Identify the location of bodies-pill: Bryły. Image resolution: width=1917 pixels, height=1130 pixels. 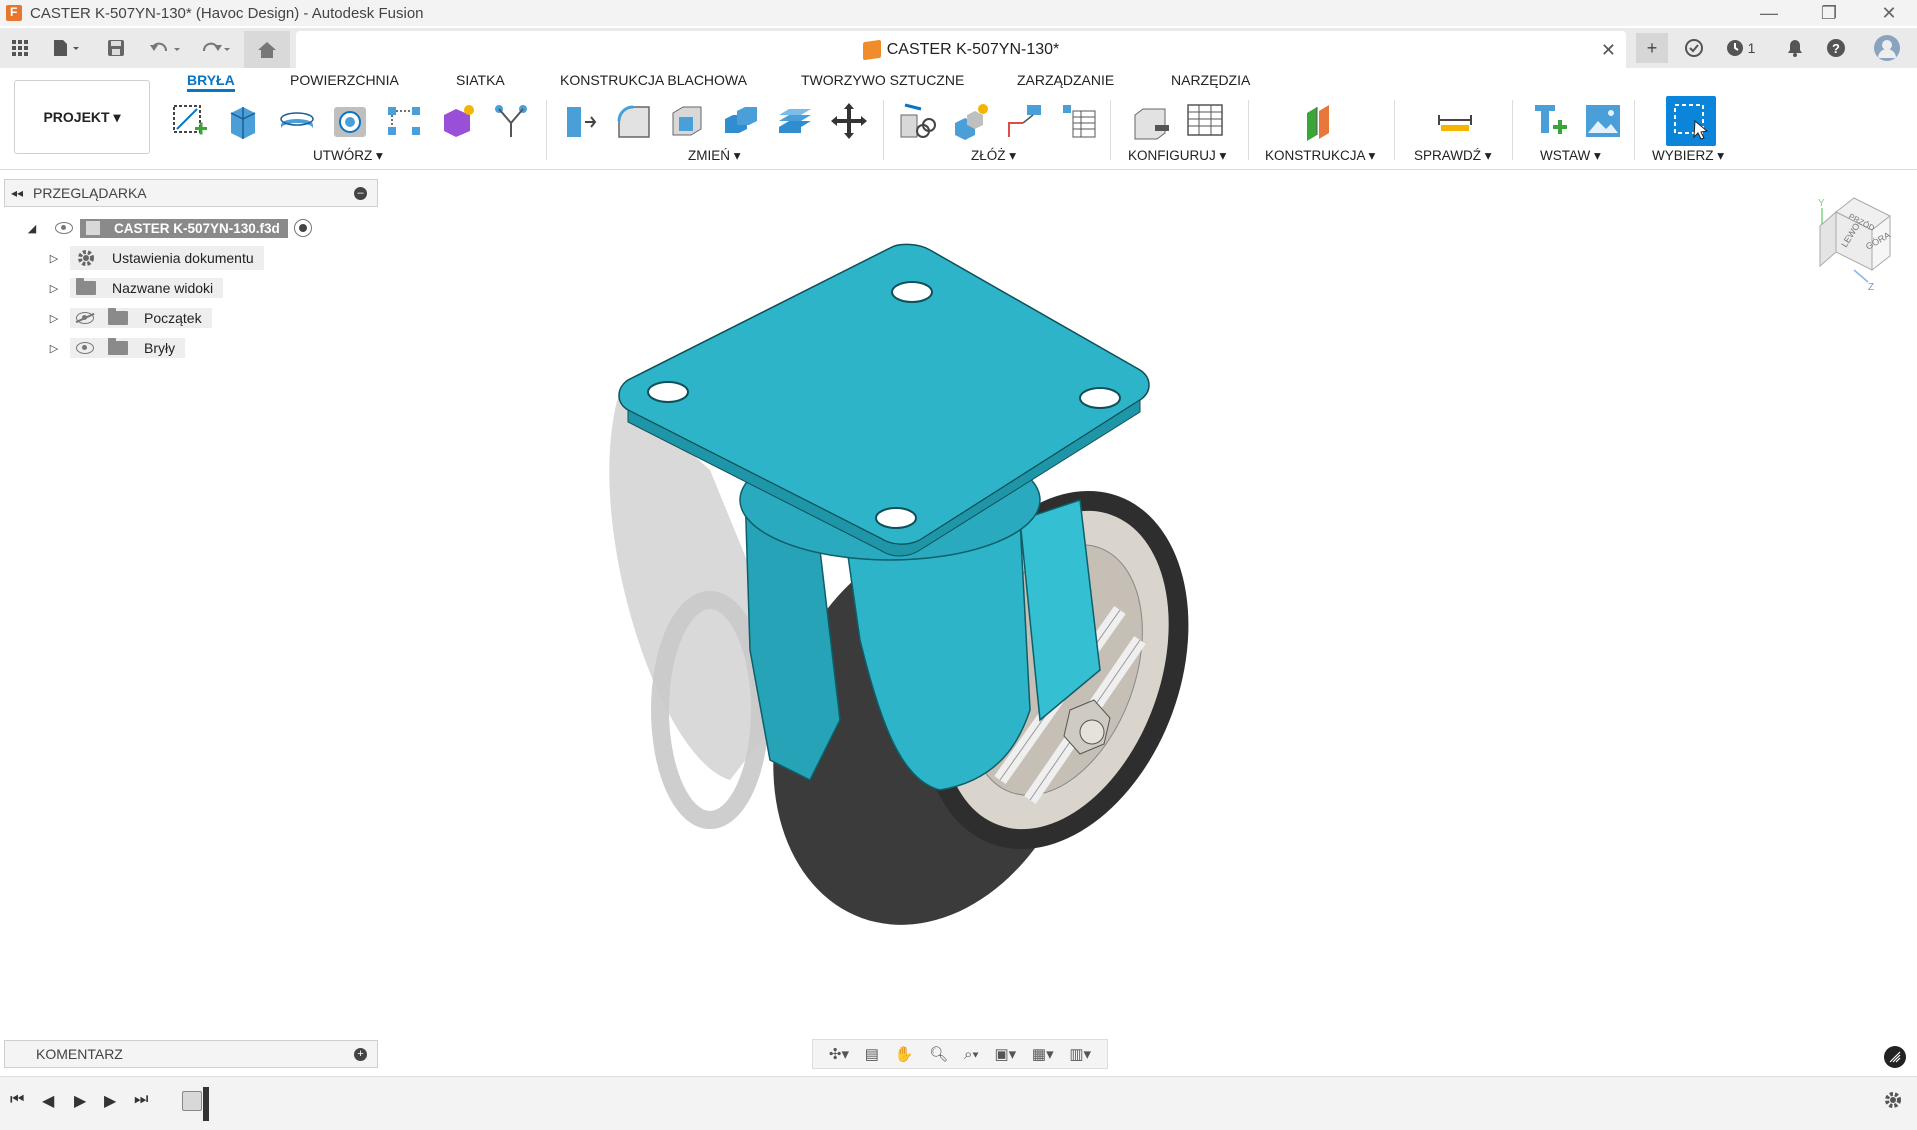
(128, 348).